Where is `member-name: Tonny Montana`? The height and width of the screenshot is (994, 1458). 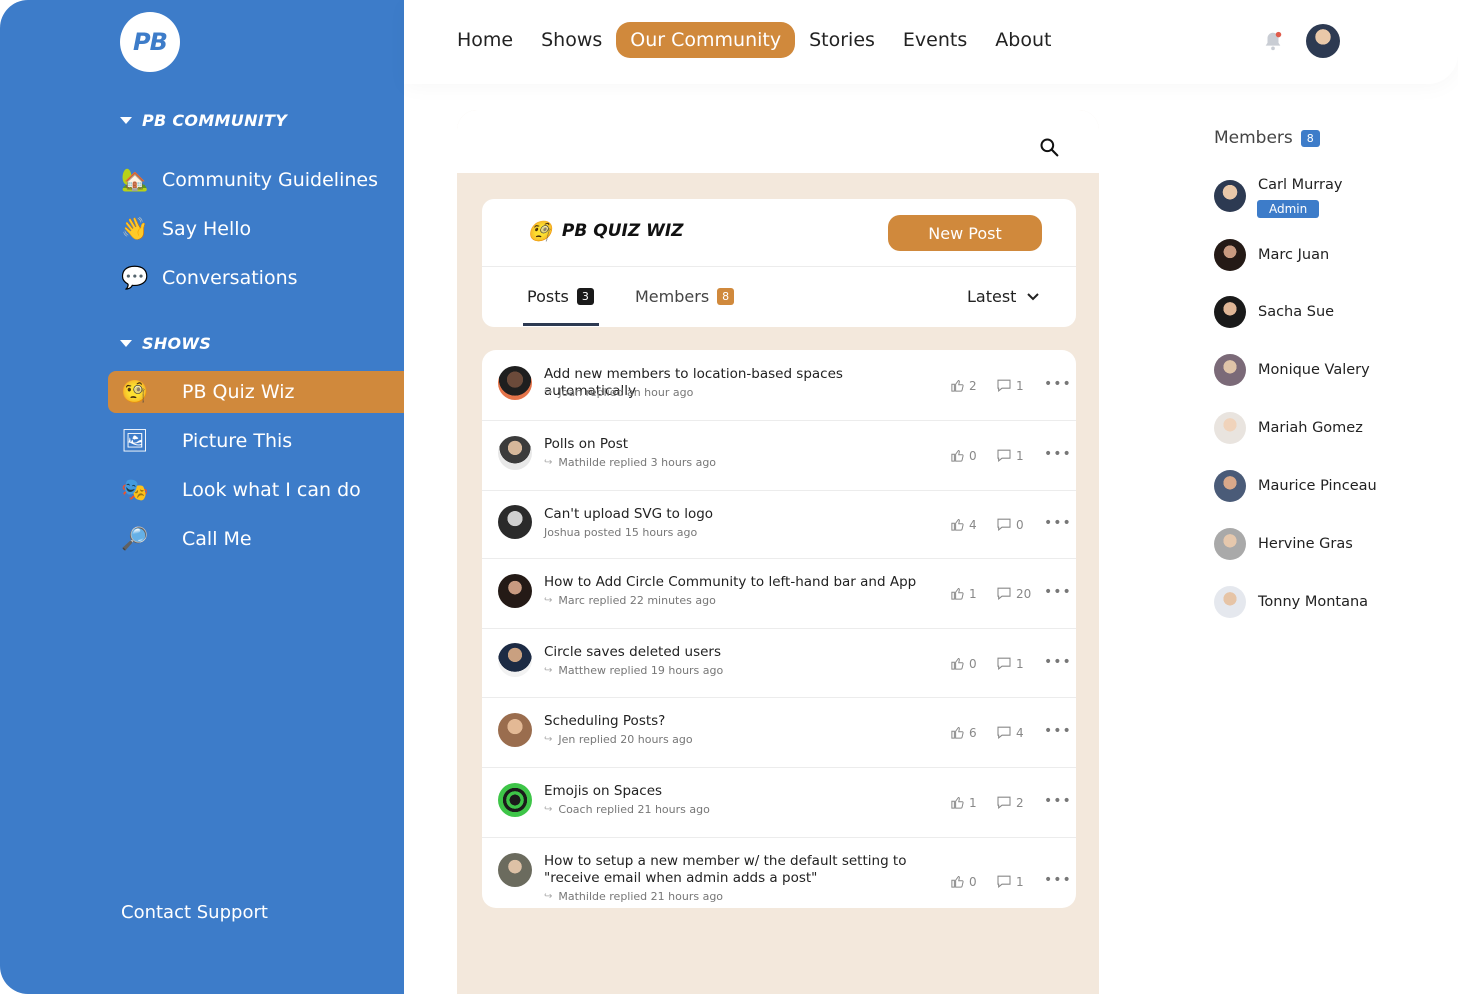
member-name: Tonny Montana is located at coordinates (1313, 602).